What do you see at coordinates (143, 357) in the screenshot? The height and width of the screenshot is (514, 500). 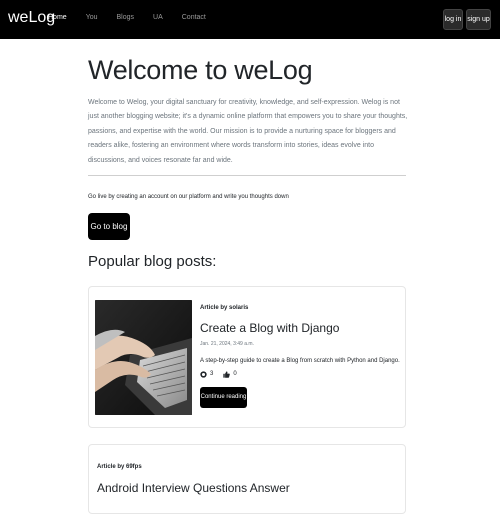 I see `post-thumbnail-image` at bounding box center [143, 357].